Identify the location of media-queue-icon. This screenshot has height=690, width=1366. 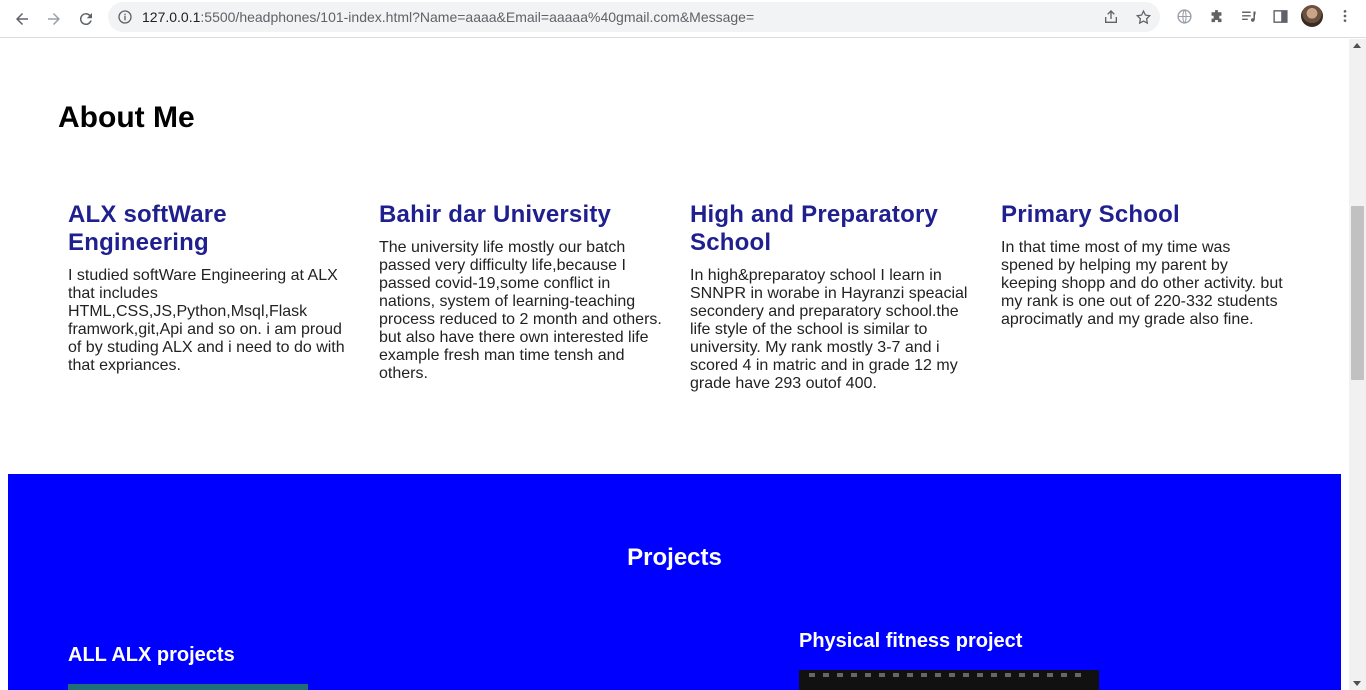
(1248, 16).